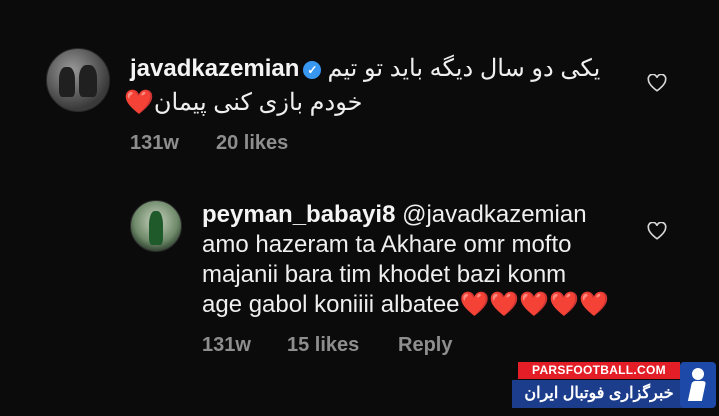 The height and width of the screenshot is (416, 719). I want to click on comment-text-line2-wrap: خودم بازی کنی پیمان❤️, so click(243, 103).